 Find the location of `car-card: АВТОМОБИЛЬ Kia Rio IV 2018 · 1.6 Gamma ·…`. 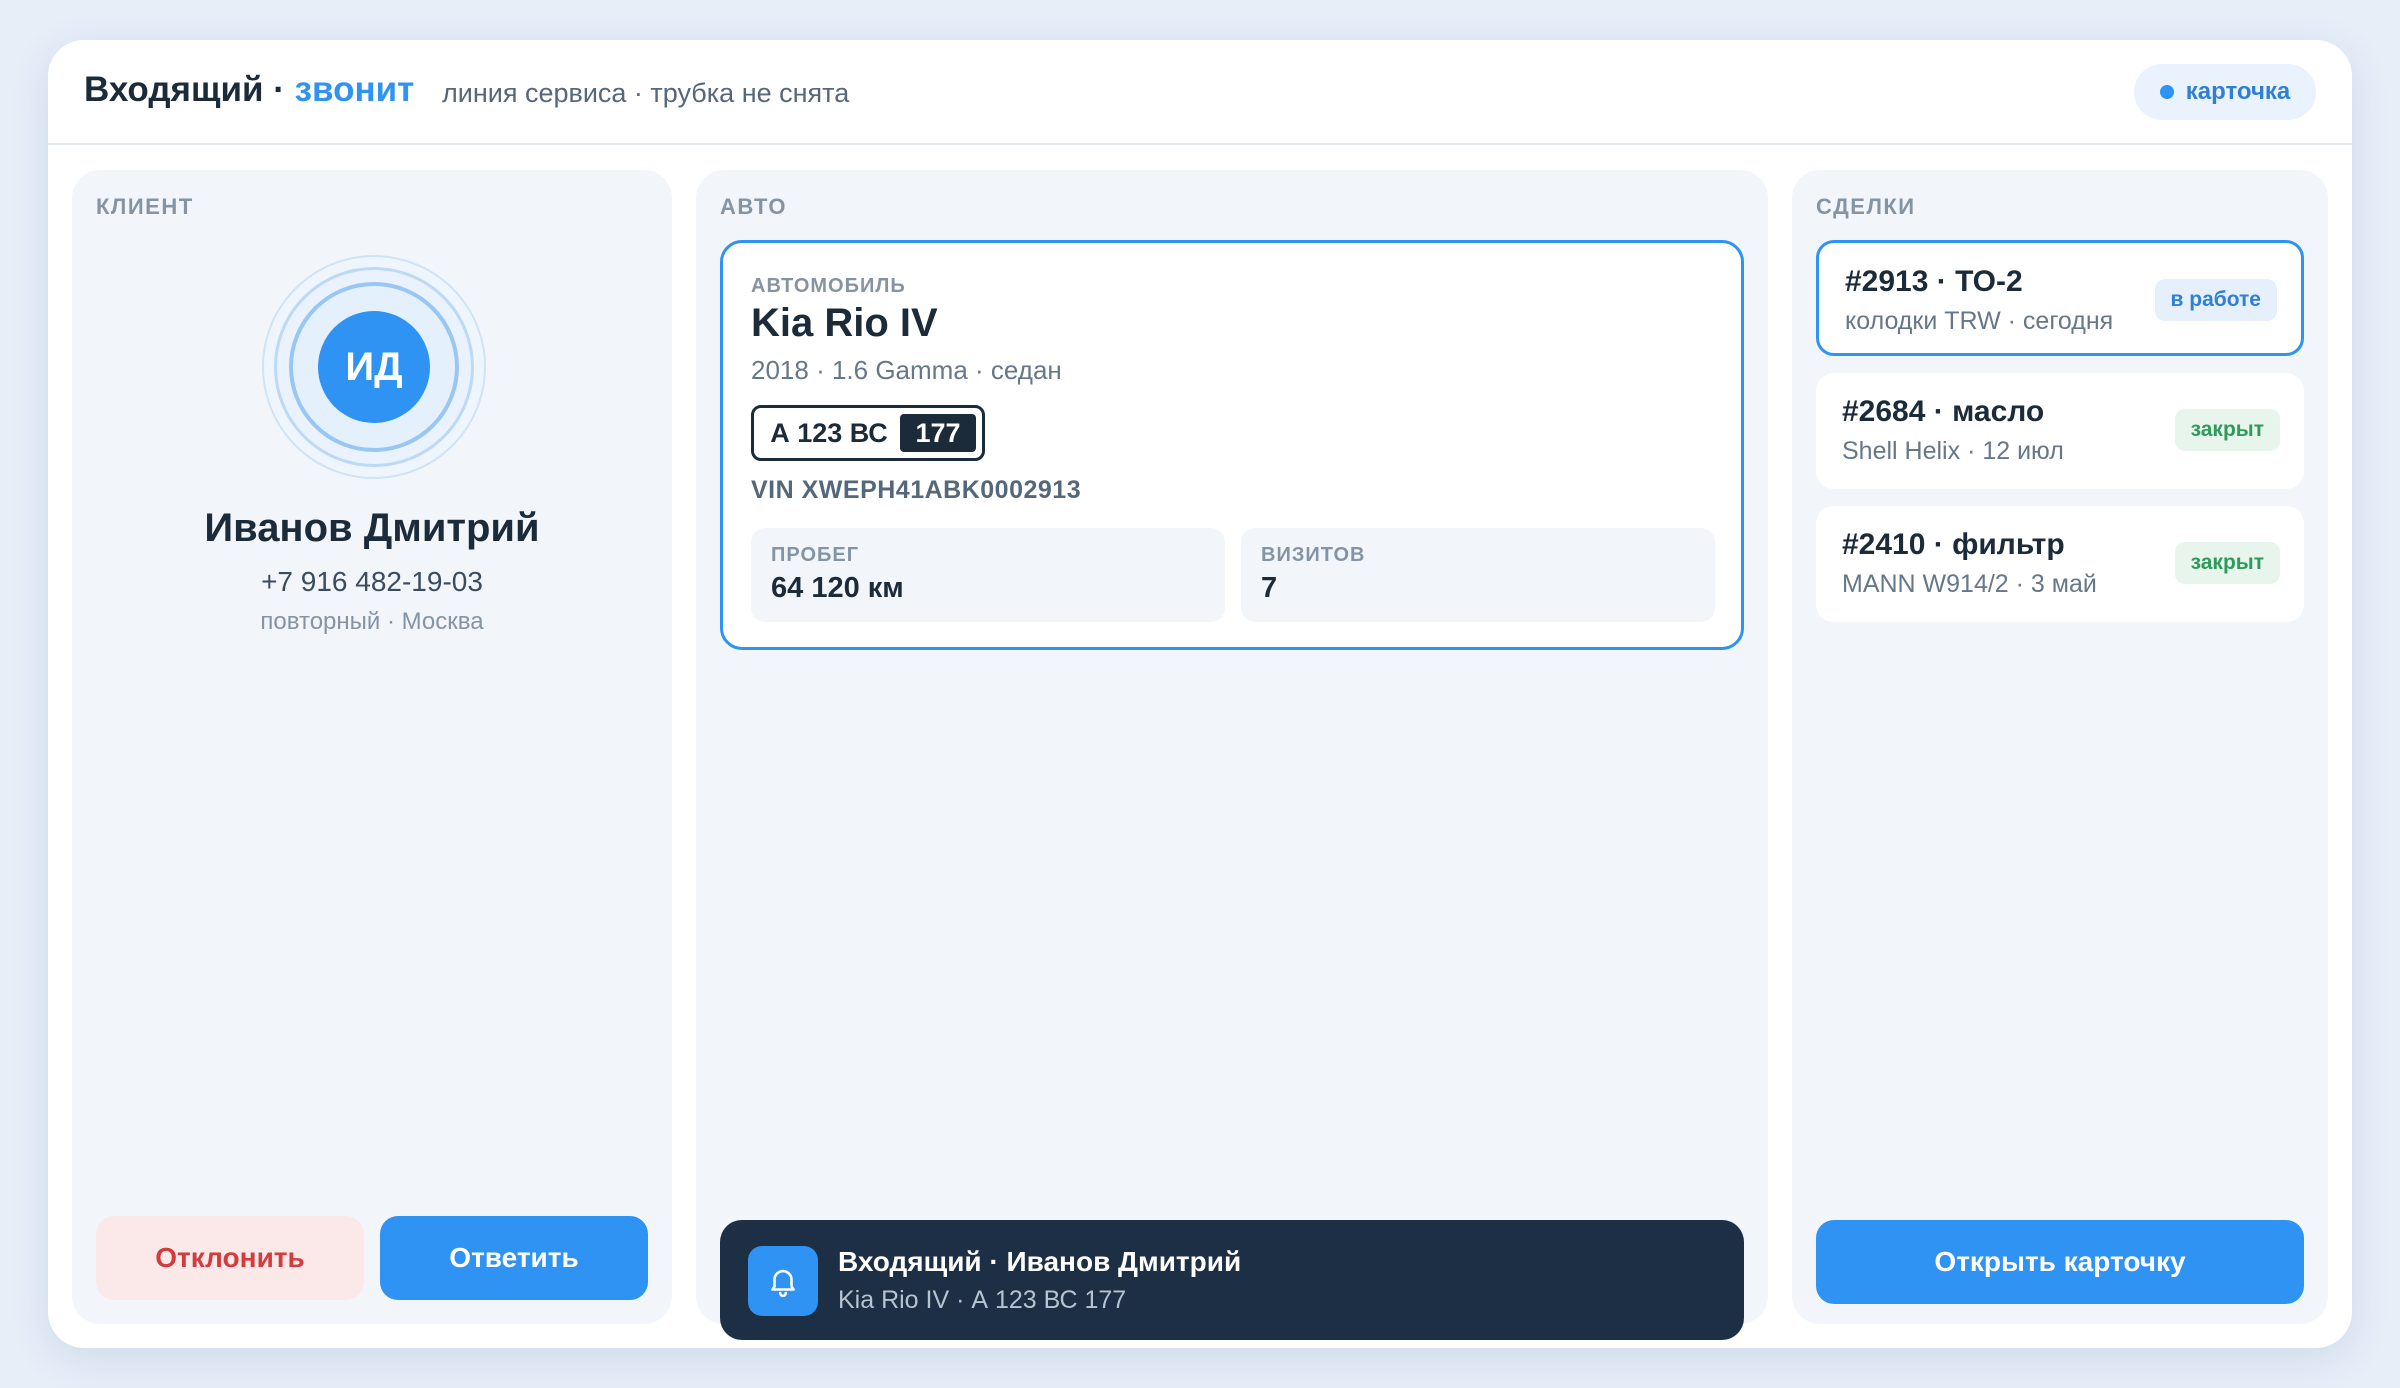

car-card: АВТОМОБИЛЬ Kia Rio IV 2018 · 1.6 Gamma ·… is located at coordinates (1232, 445).